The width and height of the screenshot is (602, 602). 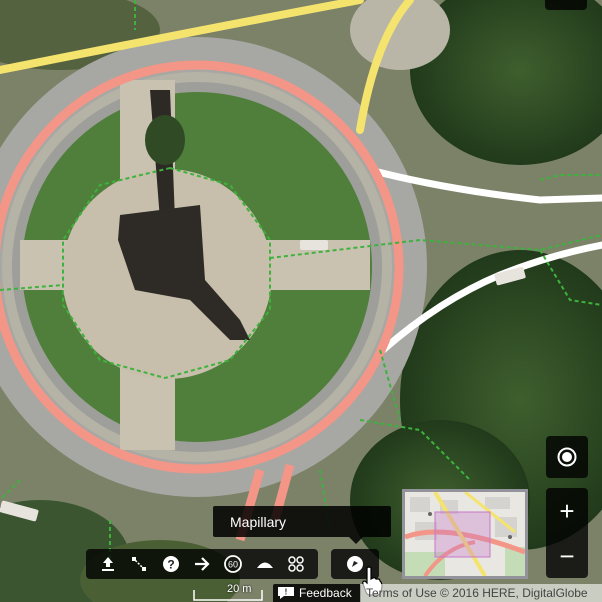 What do you see at coordinates (566, 5) in the screenshot?
I see `top-control` at bounding box center [566, 5].